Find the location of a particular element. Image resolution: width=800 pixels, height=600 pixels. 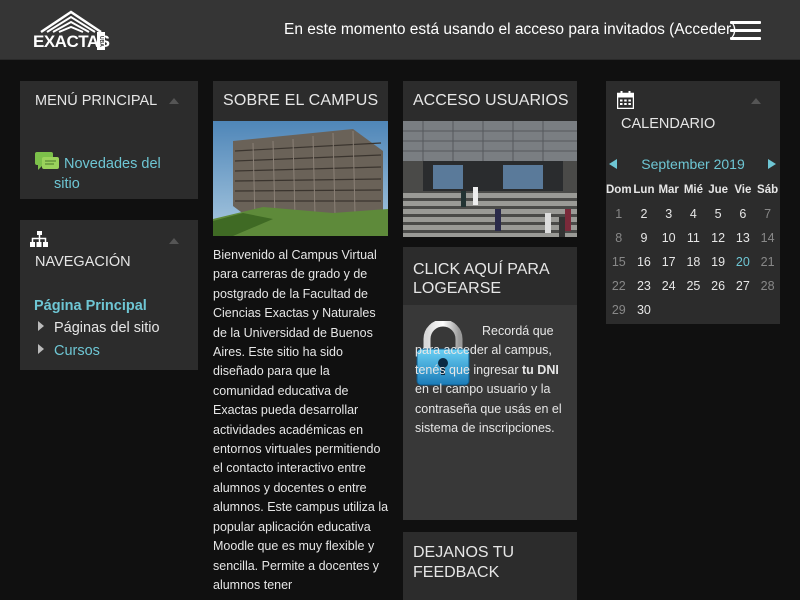

calendar-day: 3 is located at coordinates (669, 214).